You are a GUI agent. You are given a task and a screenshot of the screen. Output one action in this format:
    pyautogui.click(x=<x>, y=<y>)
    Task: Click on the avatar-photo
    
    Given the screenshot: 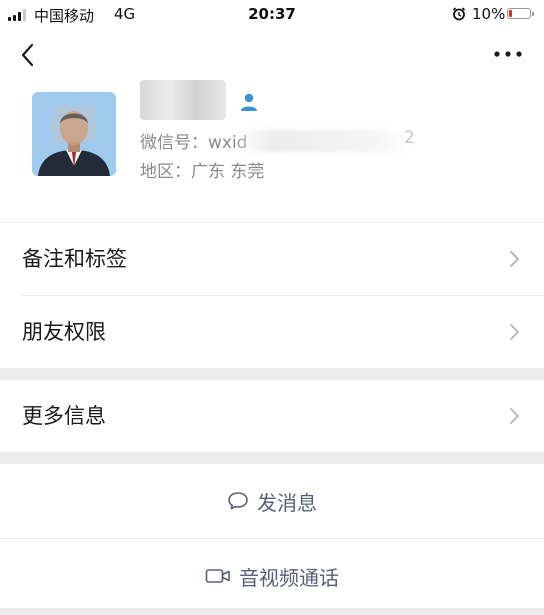 What is the action you would take?
    pyautogui.click(x=74, y=134)
    